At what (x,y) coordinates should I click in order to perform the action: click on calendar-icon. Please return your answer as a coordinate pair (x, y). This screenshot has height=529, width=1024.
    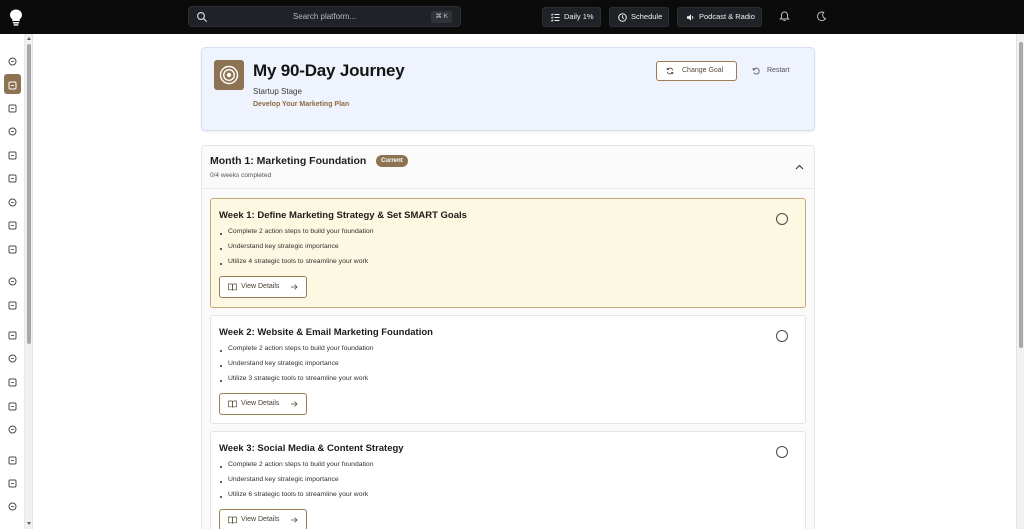
    Looking at the image, I should click on (12, 202).